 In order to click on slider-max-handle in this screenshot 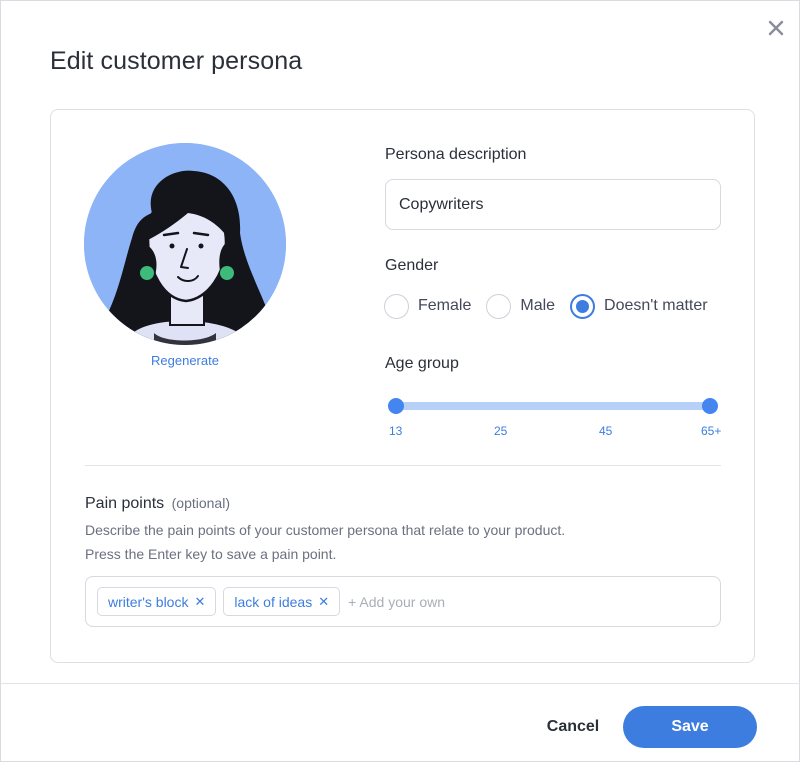, I will do `click(710, 406)`.